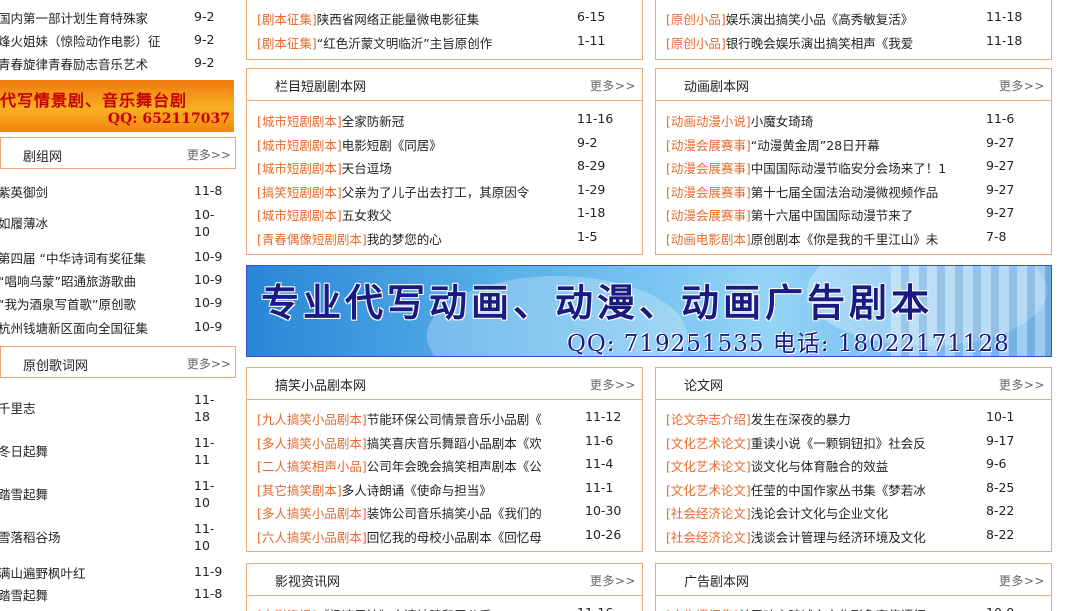 Image resolution: width=1080 pixels, height=611 pixels. I want to click on item-title: [社会经济论文]浅论会计文化与企业文化, so click(816, 512).